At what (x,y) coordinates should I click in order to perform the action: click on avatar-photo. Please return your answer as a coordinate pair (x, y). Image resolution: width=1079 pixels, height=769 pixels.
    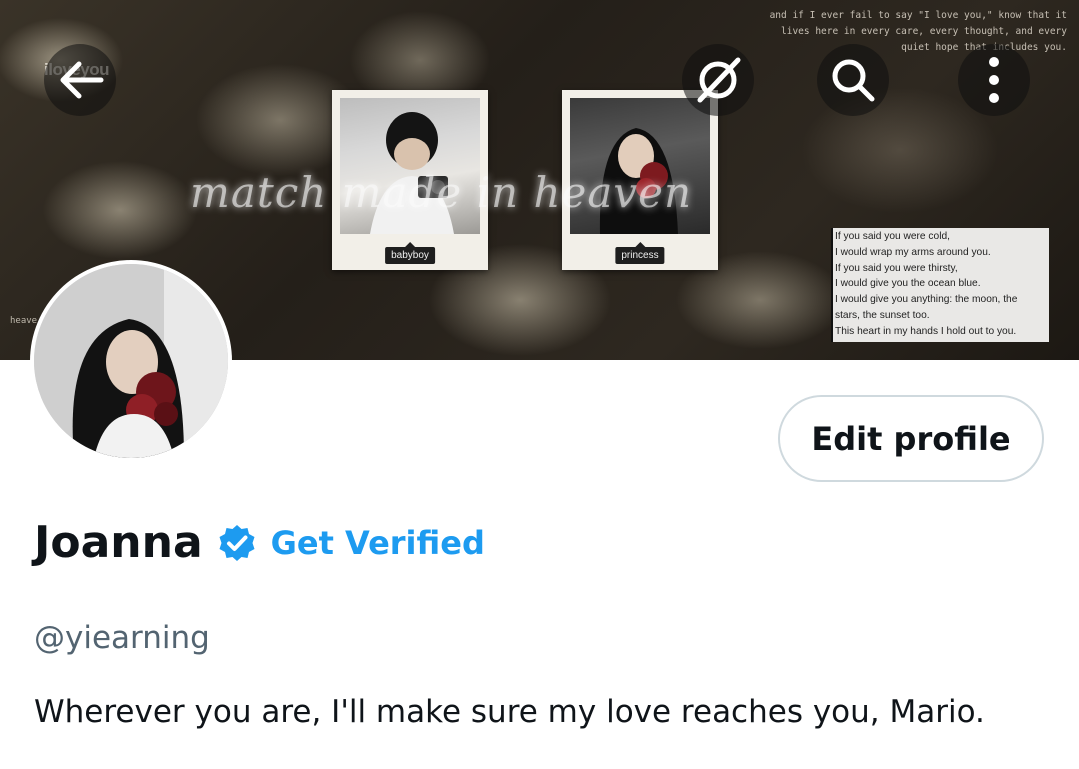
    Looking at the image, I should click on (131, 361).